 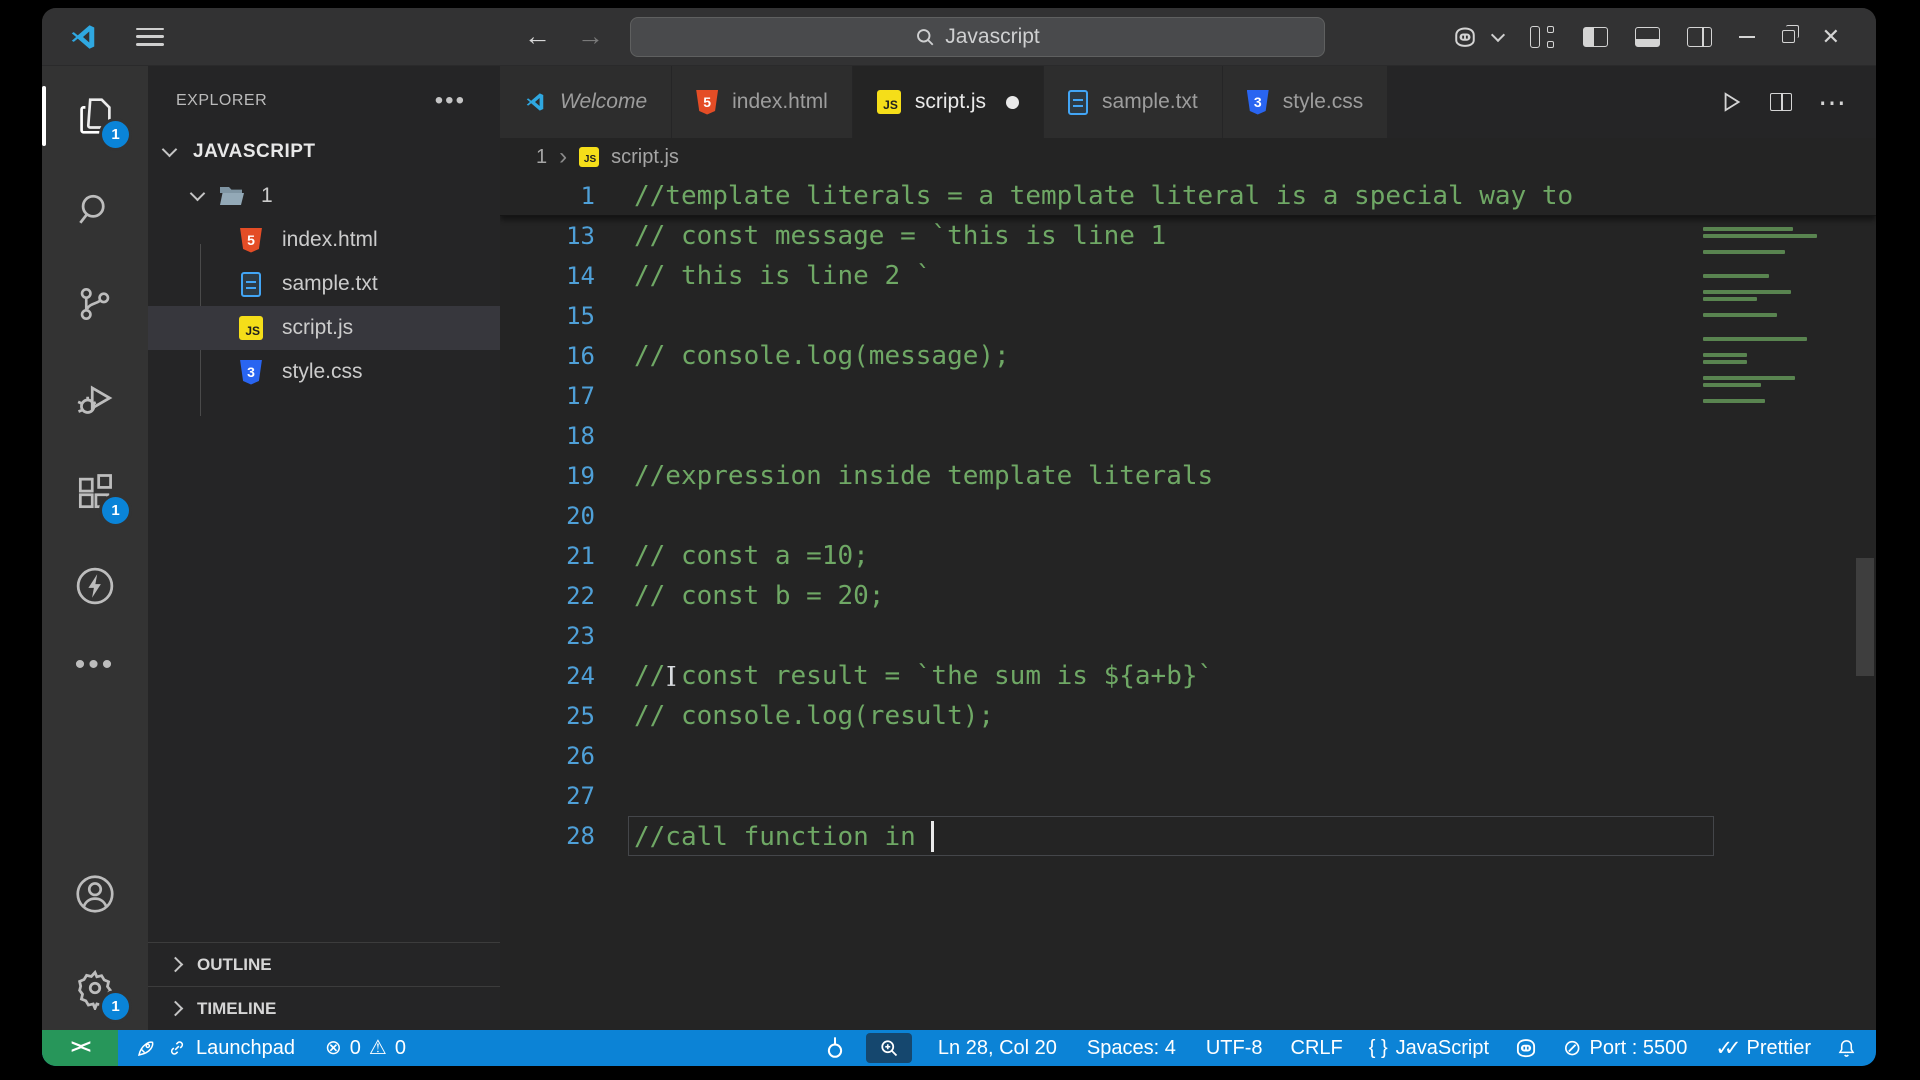 What do you see at coordinates (324, 284) in the screenshot?
I see `file-sample-txt: sample.txt` at bounding box center [324, 284].